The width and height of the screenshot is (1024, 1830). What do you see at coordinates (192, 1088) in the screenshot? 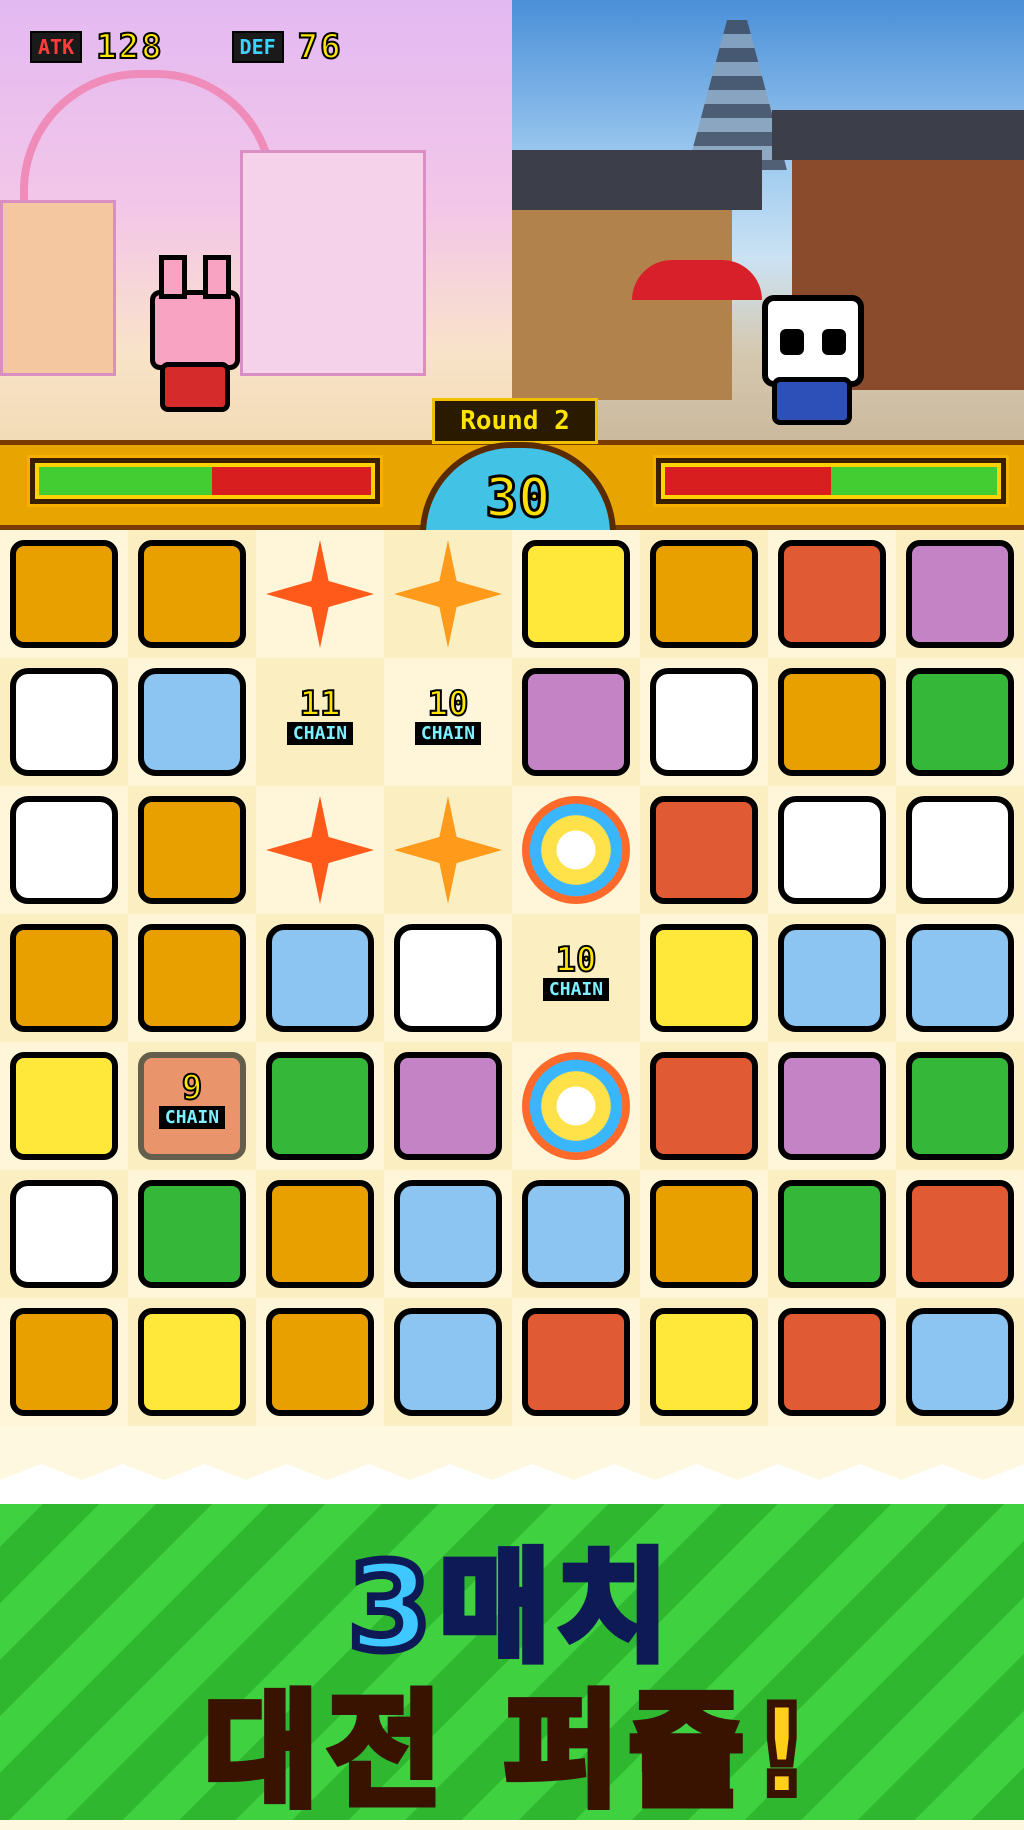
I see `chain-count: 9` at bounding box center [192, 1088].